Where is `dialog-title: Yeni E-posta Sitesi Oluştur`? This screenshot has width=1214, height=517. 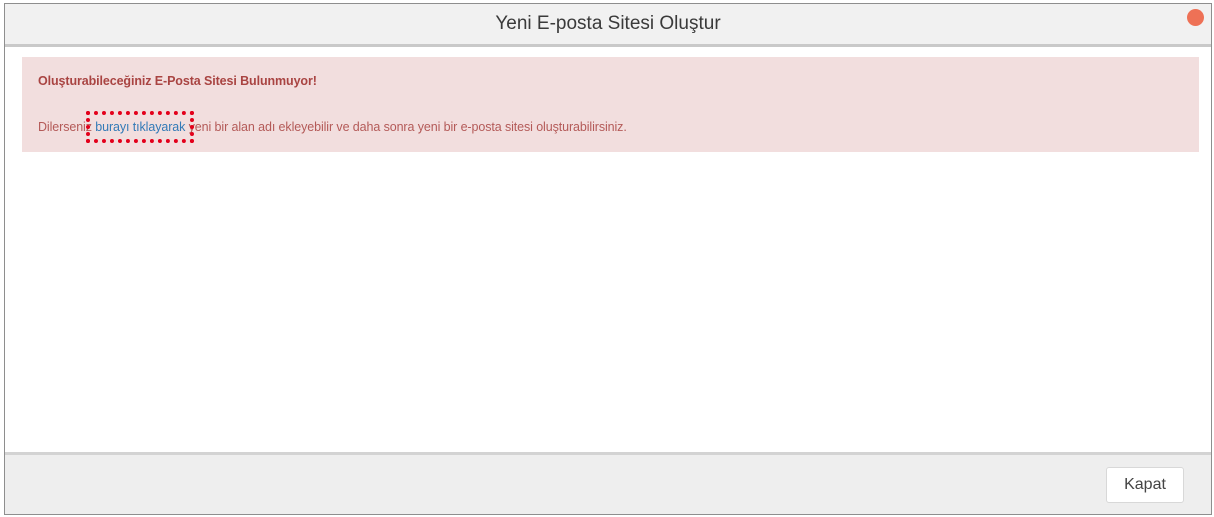 dialog-title: Yeni E-posta Sitesi Oluştur is located at coordinates (608, 23).